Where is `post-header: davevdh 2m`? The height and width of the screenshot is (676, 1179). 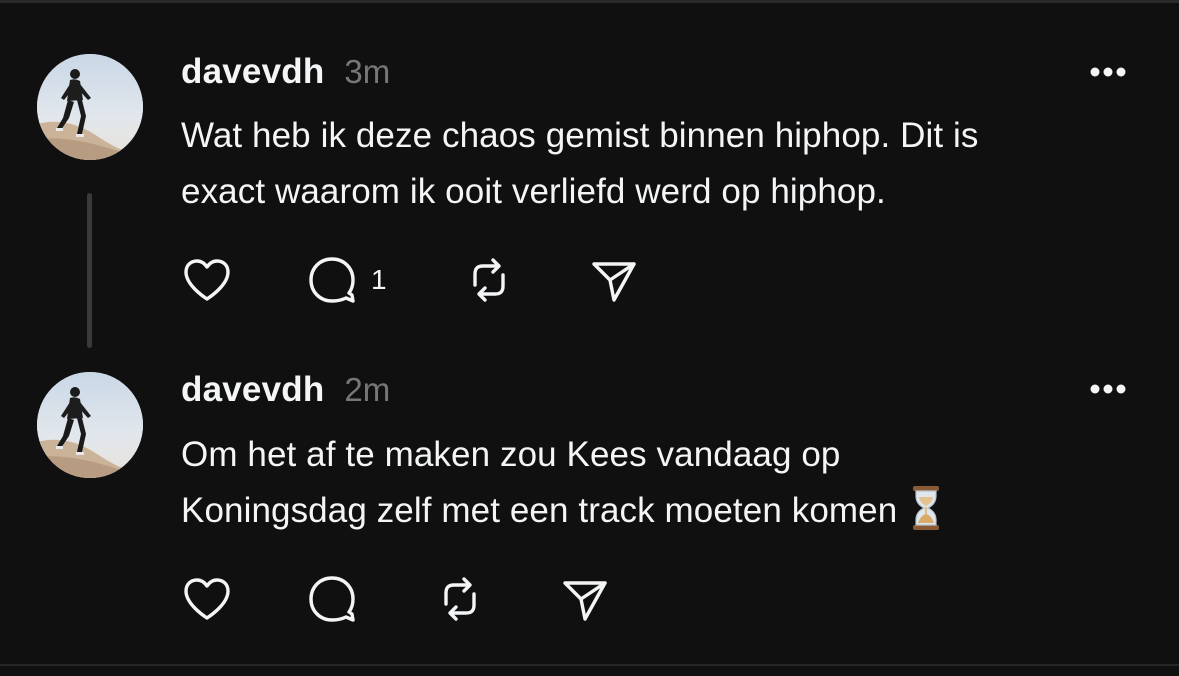 post-header: davevdh 2m is located at coordinates (285, 390).